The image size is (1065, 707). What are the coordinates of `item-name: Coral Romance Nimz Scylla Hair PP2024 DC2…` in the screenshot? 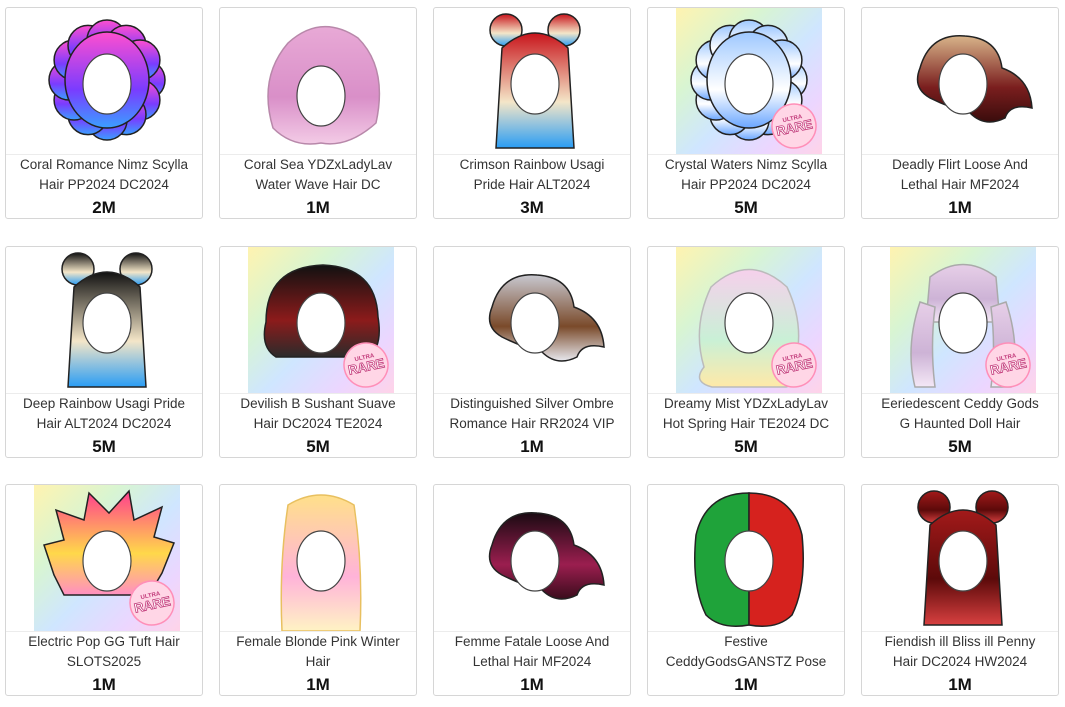 It's located at (104, 175).